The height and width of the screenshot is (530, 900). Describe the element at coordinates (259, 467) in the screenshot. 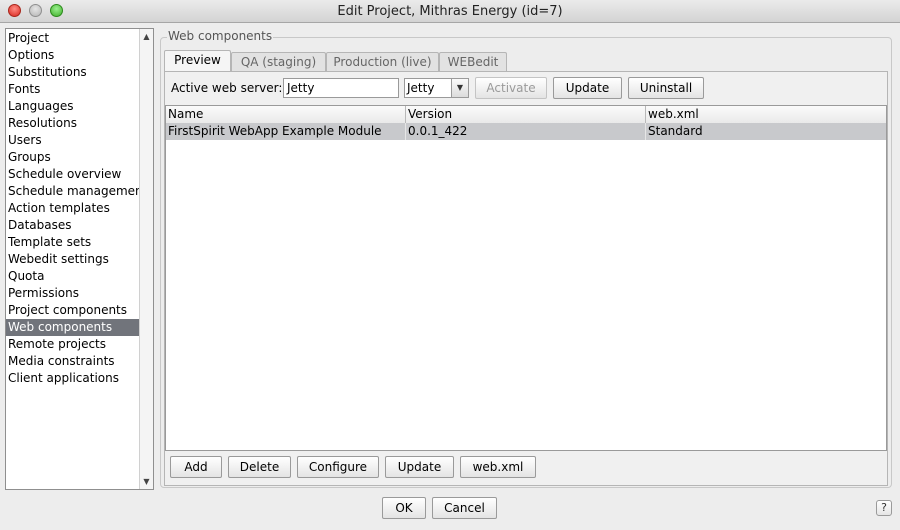

I see `delete-button: Delete` at that location.